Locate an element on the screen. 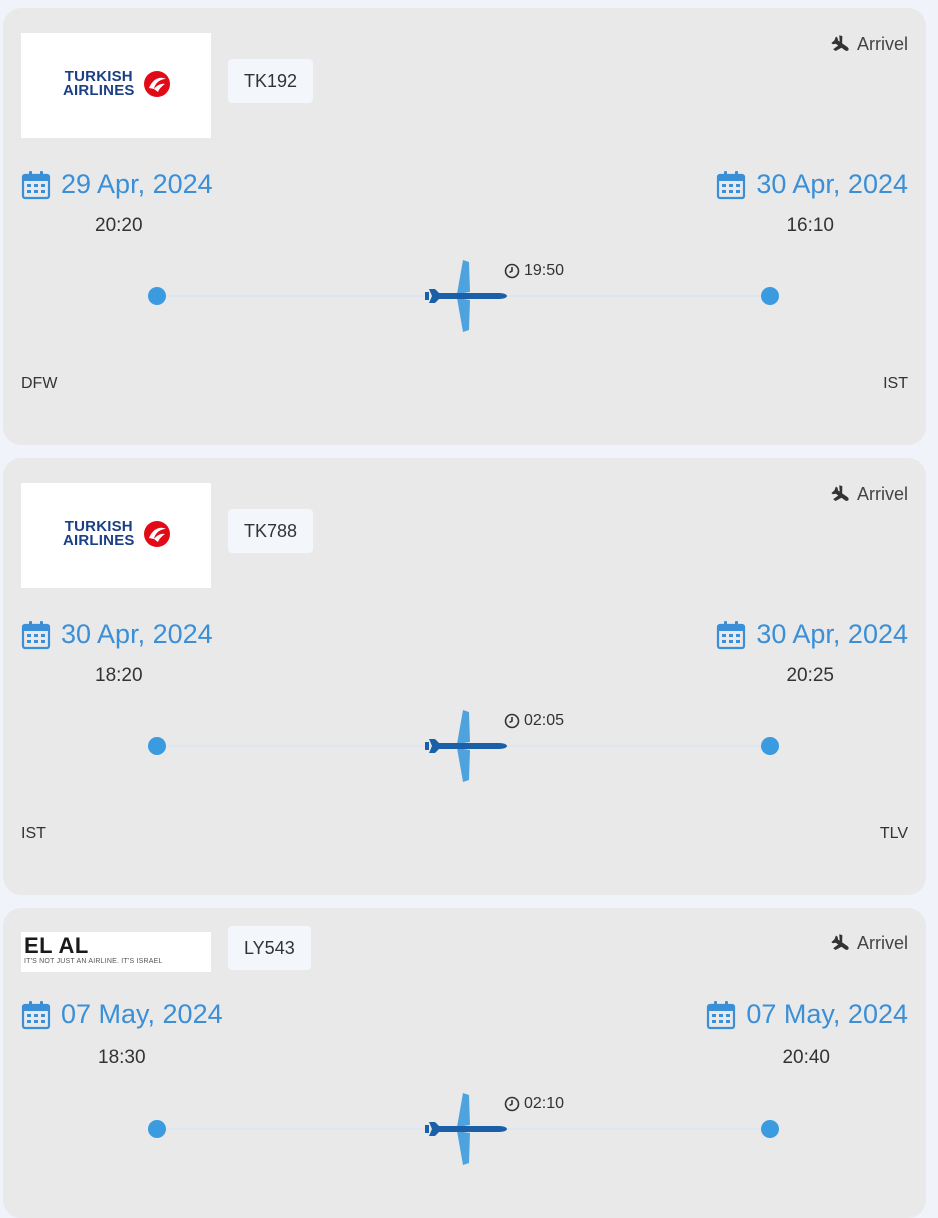  arrival-airport: TLV is located at coordinates (893, 833).